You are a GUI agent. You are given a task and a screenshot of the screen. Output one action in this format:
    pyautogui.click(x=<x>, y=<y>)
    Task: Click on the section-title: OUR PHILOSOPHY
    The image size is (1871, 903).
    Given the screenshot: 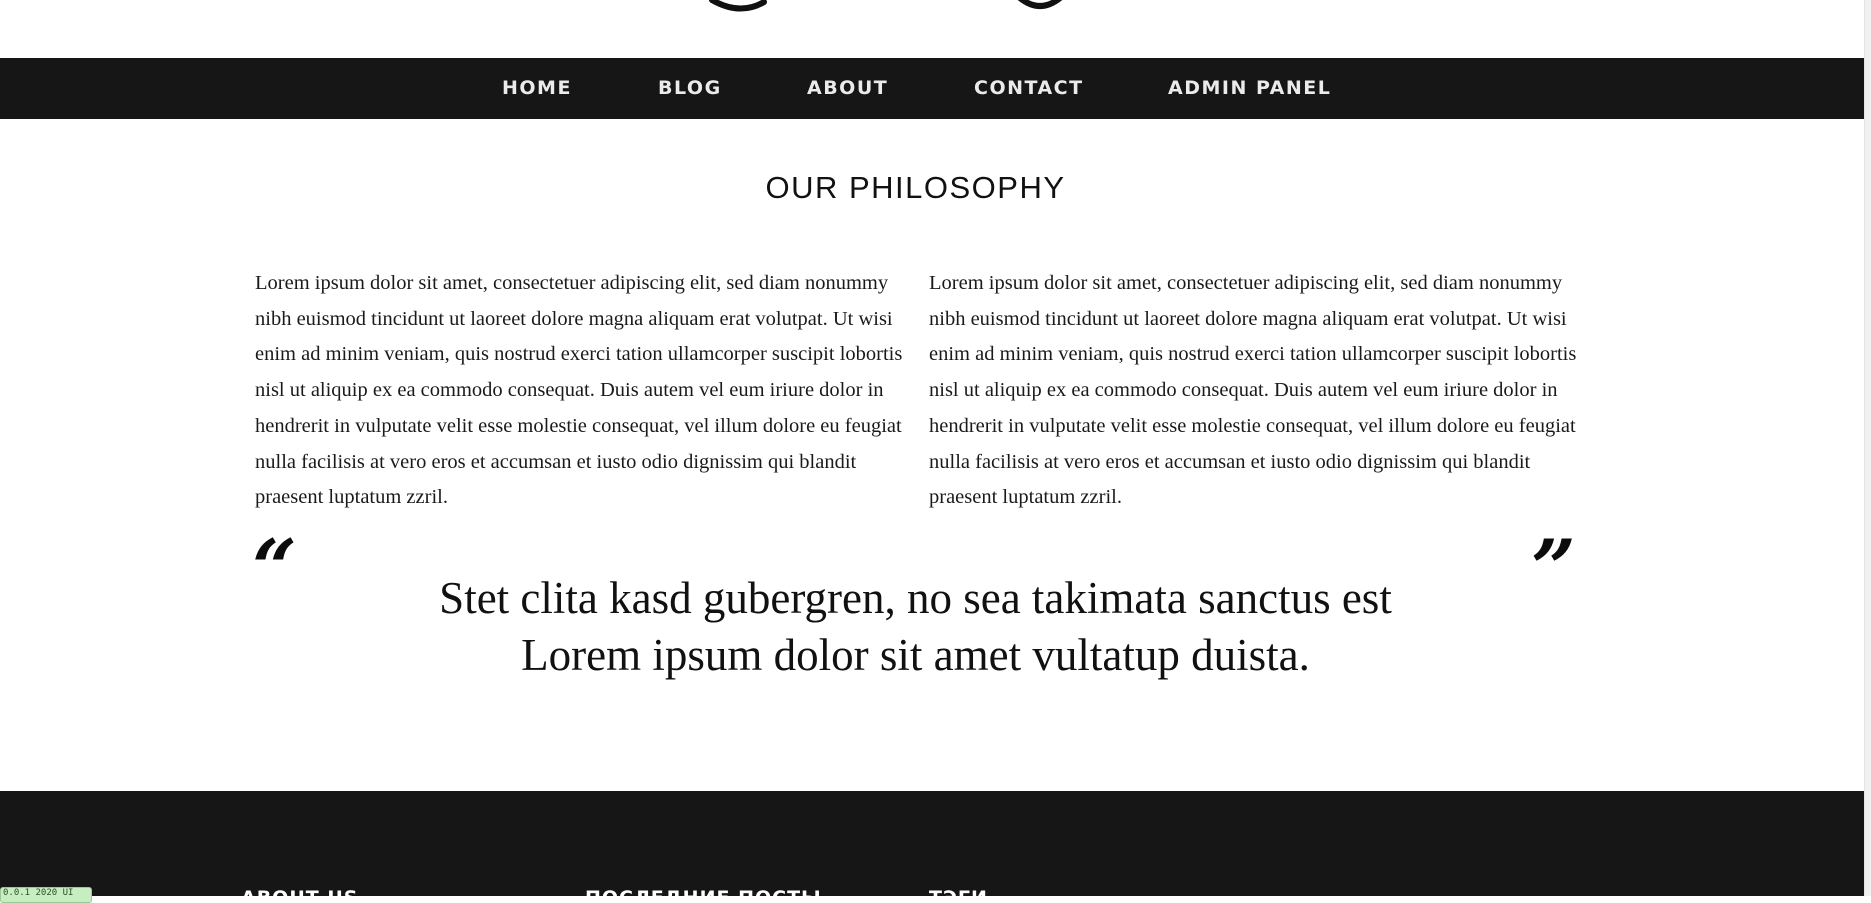 What is the action you would take?
    pyautogui.click(x=915, y=187)
    